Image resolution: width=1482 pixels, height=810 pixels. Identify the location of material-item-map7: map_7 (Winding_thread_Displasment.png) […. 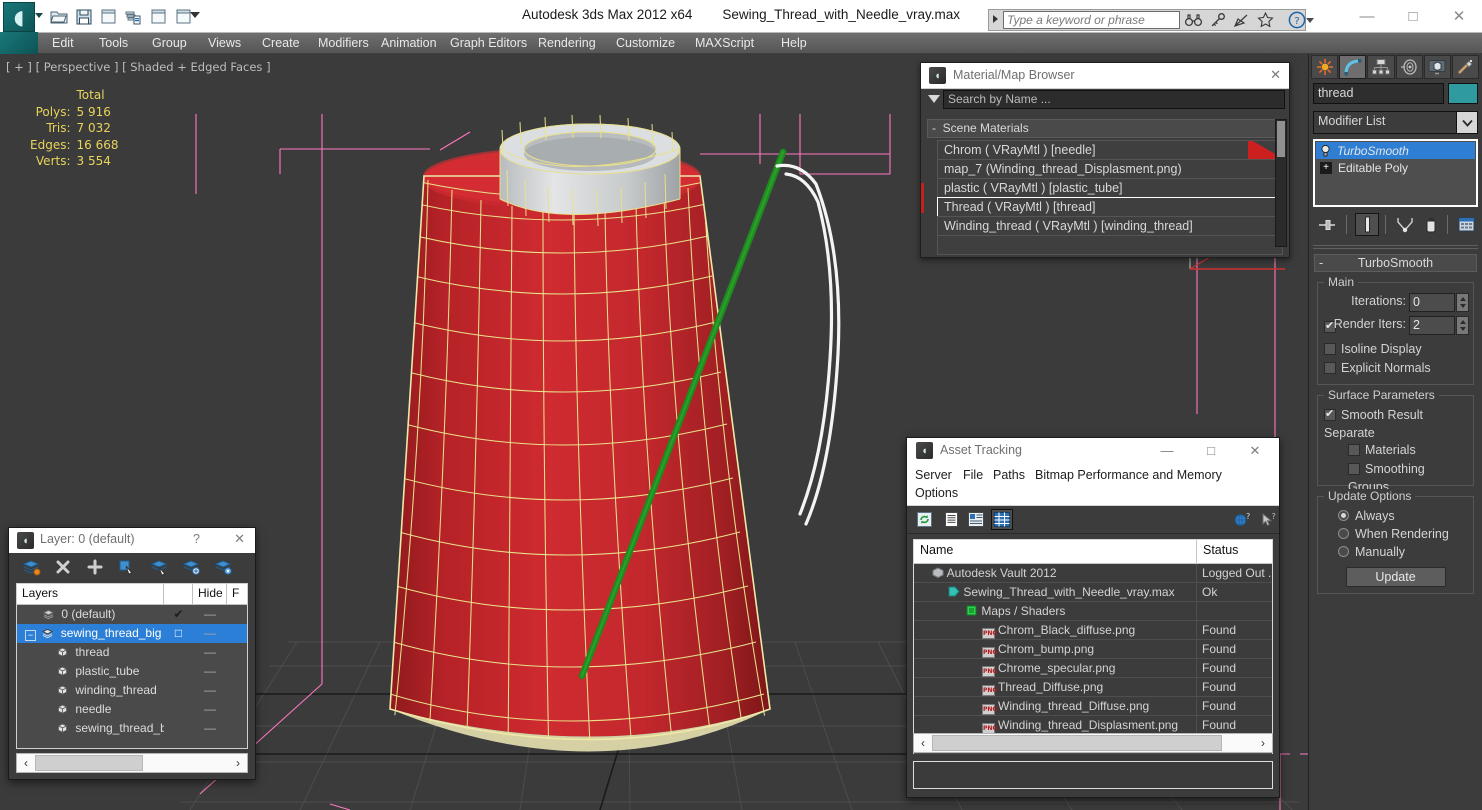
(1110, 176).